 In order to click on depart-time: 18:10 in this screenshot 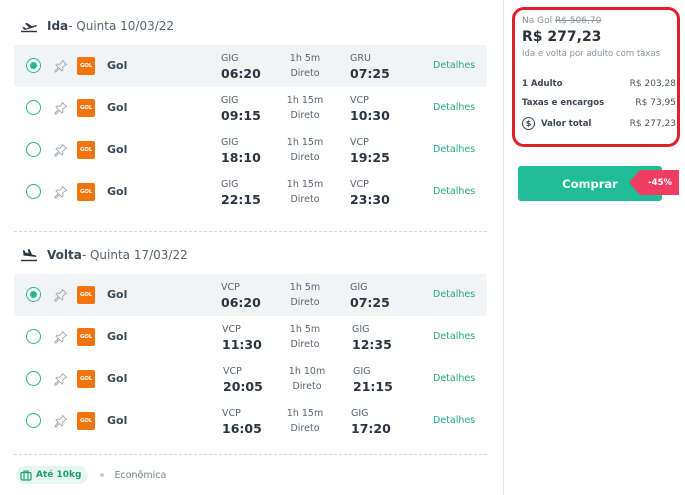, I will do `click(241, 157)`.